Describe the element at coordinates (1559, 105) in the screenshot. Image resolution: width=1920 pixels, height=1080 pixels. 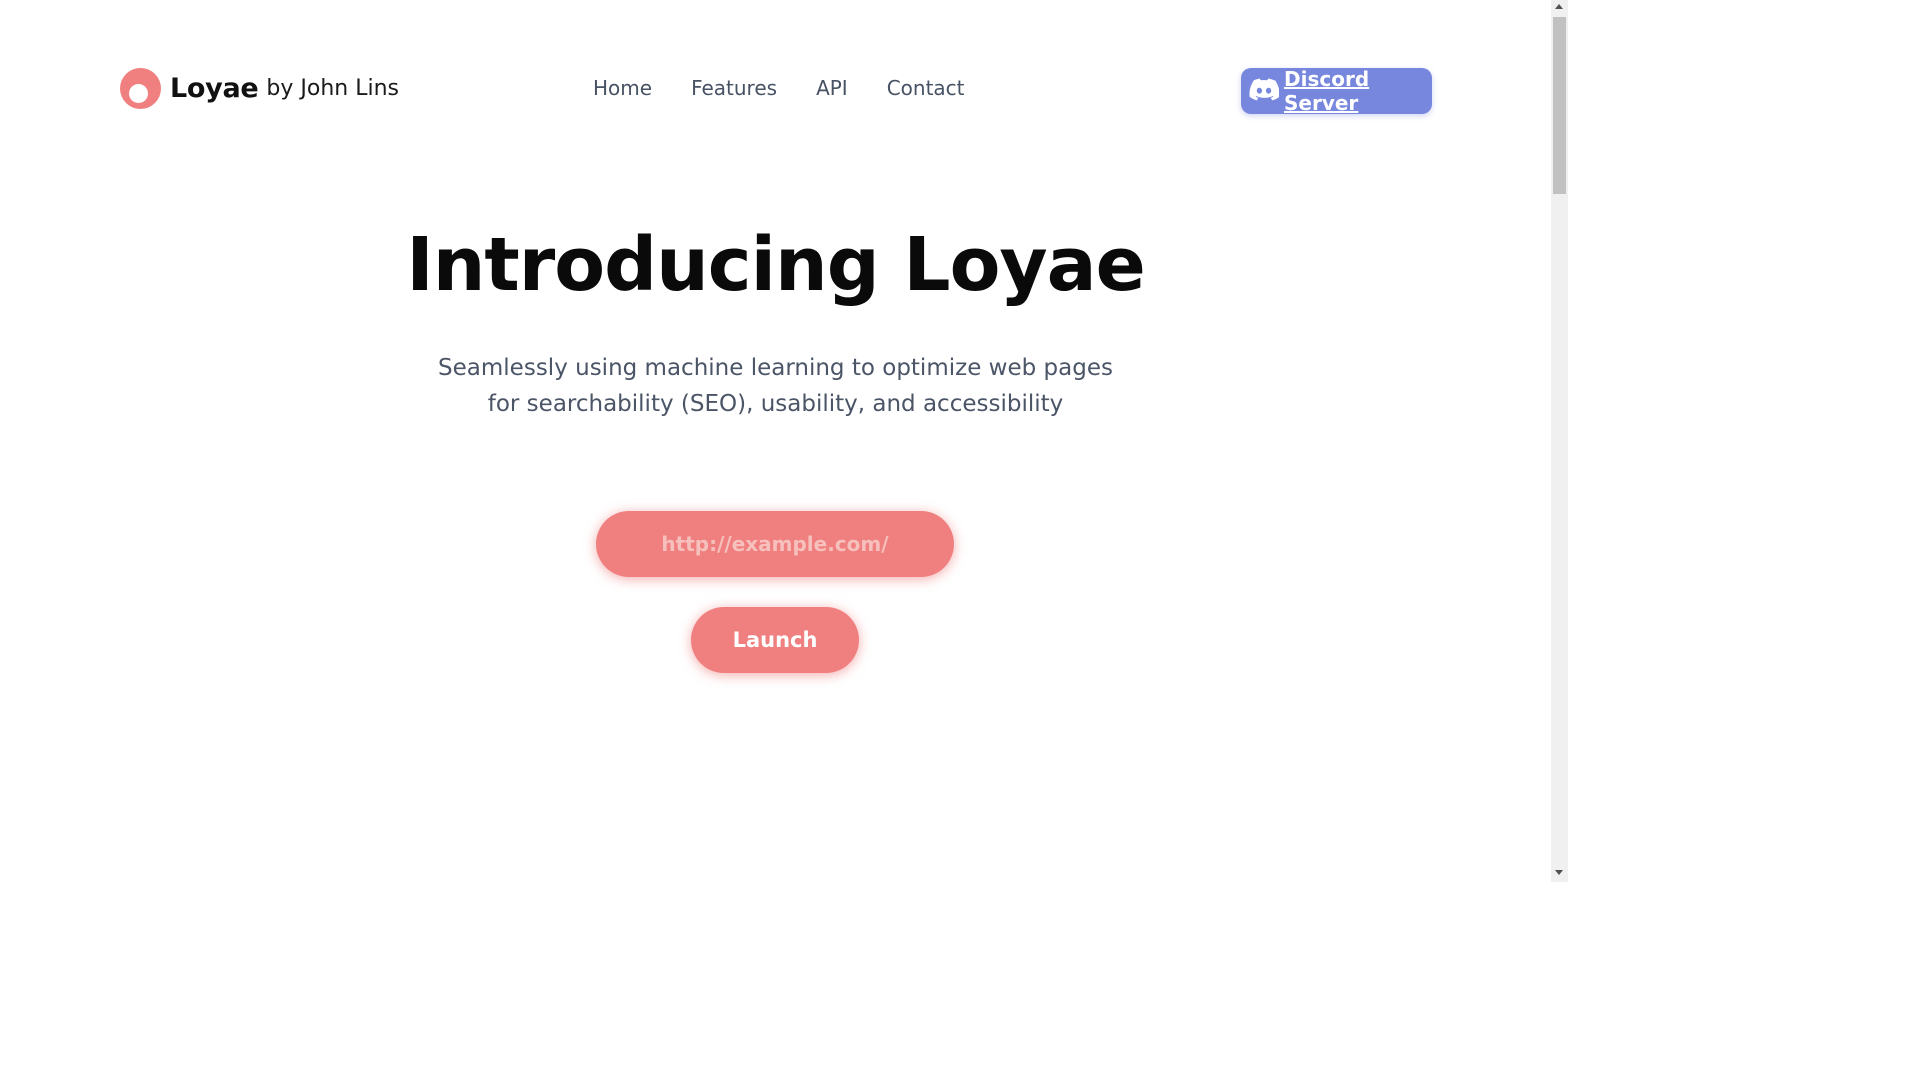
I see `scrollbar-thumb` at that location.